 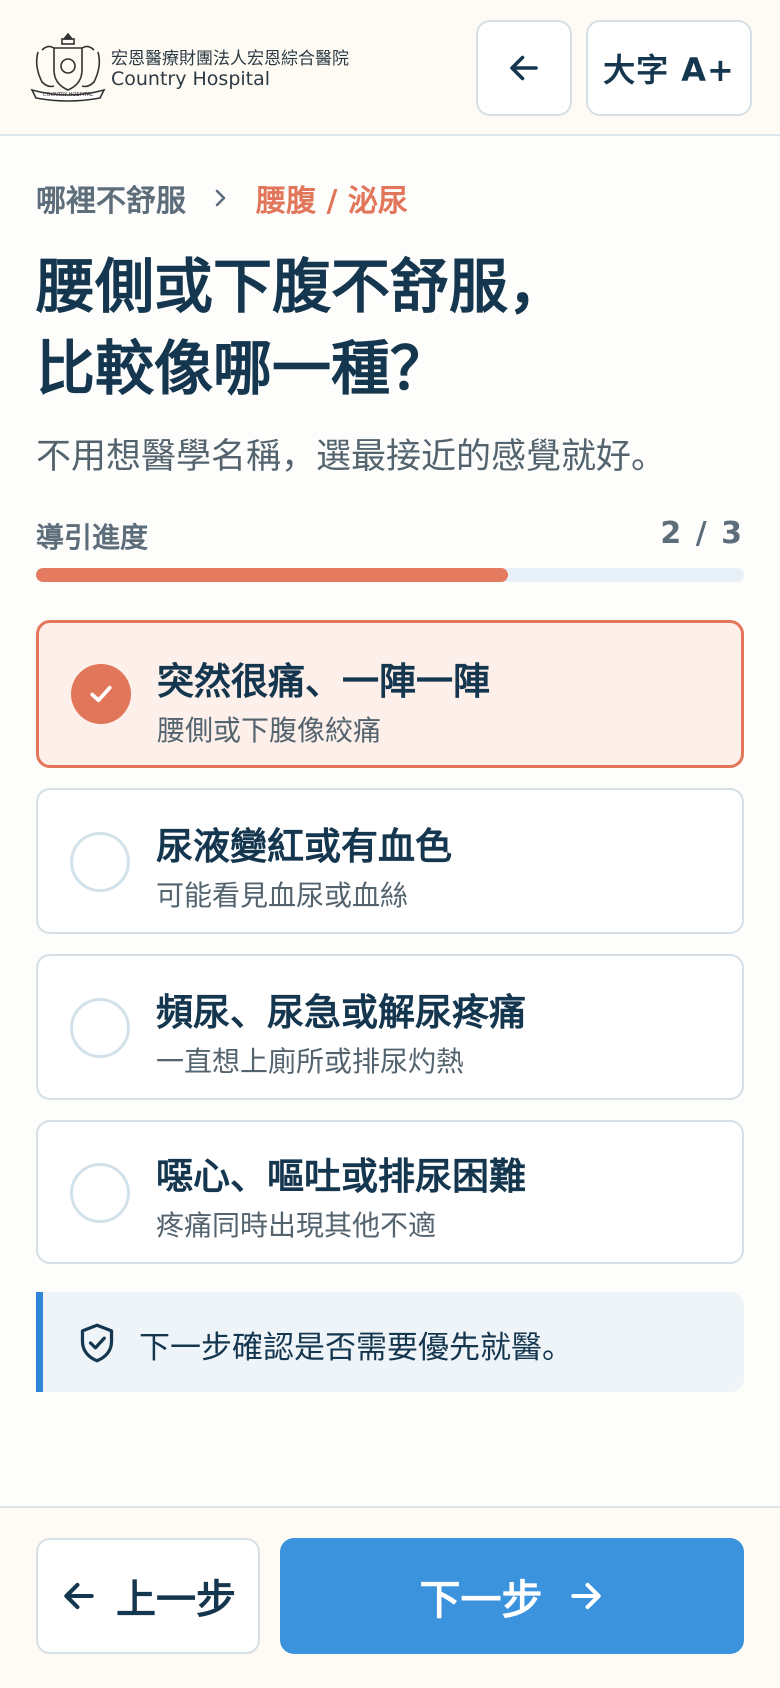 I want to click on chevron-right-icon, so click(x=220, y=198).